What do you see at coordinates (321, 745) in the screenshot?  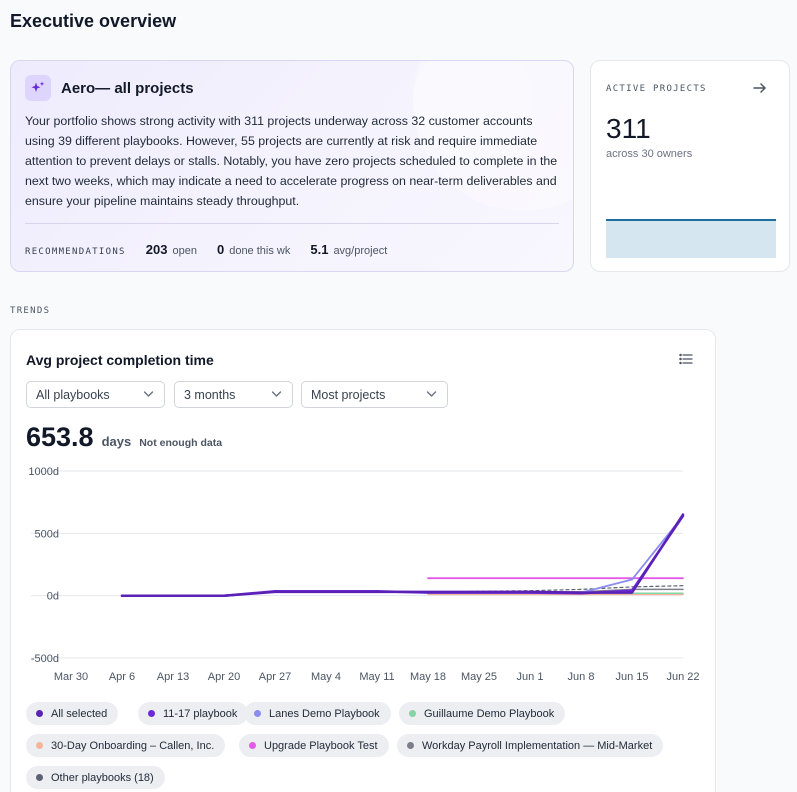 I see `legend-label: Upgrade Playbook Test` at bounding box center [321, 745].